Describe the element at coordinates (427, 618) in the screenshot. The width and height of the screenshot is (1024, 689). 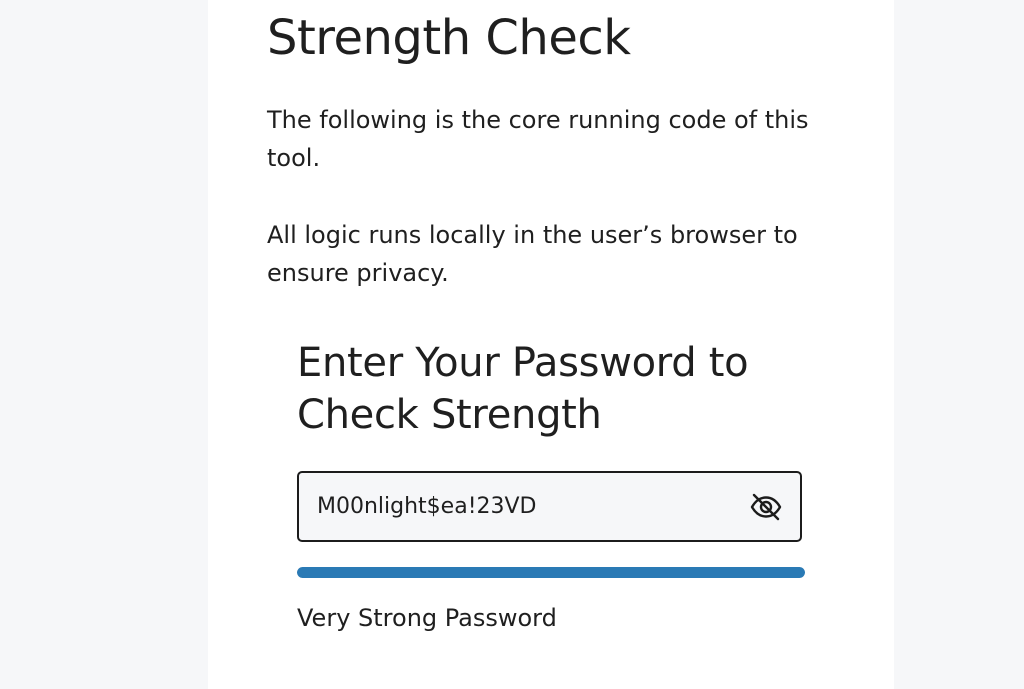
I see `strength-label: Very Strong Password` at that location.